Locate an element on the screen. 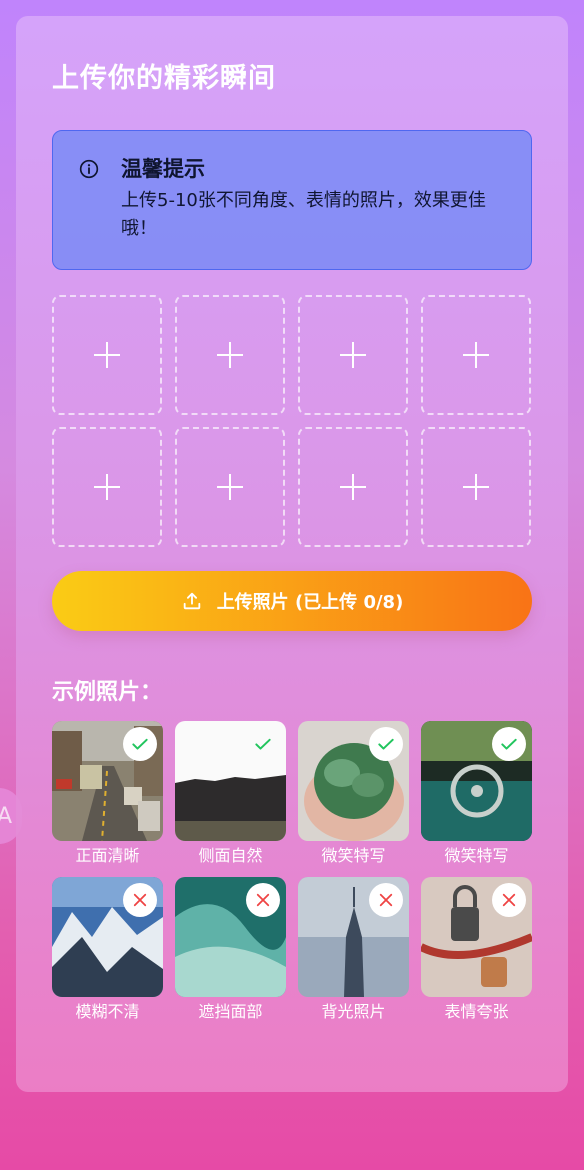  example-photo-hands-plant is located at coordinates (353, 781).